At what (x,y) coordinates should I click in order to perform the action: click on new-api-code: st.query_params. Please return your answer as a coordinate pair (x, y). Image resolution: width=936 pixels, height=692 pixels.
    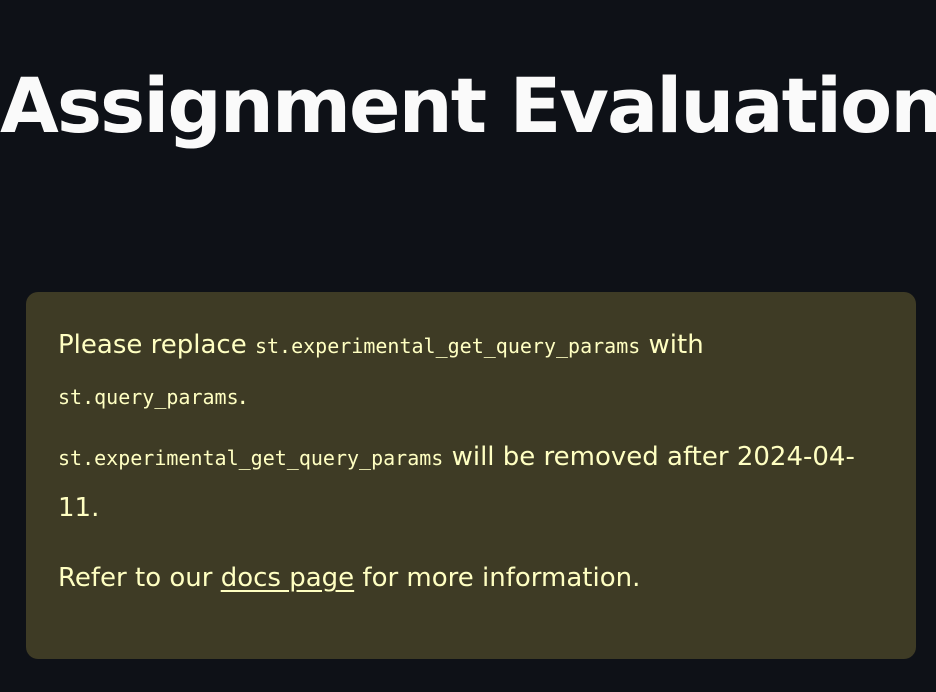
    Looking at the image, I should click on (148, 397).